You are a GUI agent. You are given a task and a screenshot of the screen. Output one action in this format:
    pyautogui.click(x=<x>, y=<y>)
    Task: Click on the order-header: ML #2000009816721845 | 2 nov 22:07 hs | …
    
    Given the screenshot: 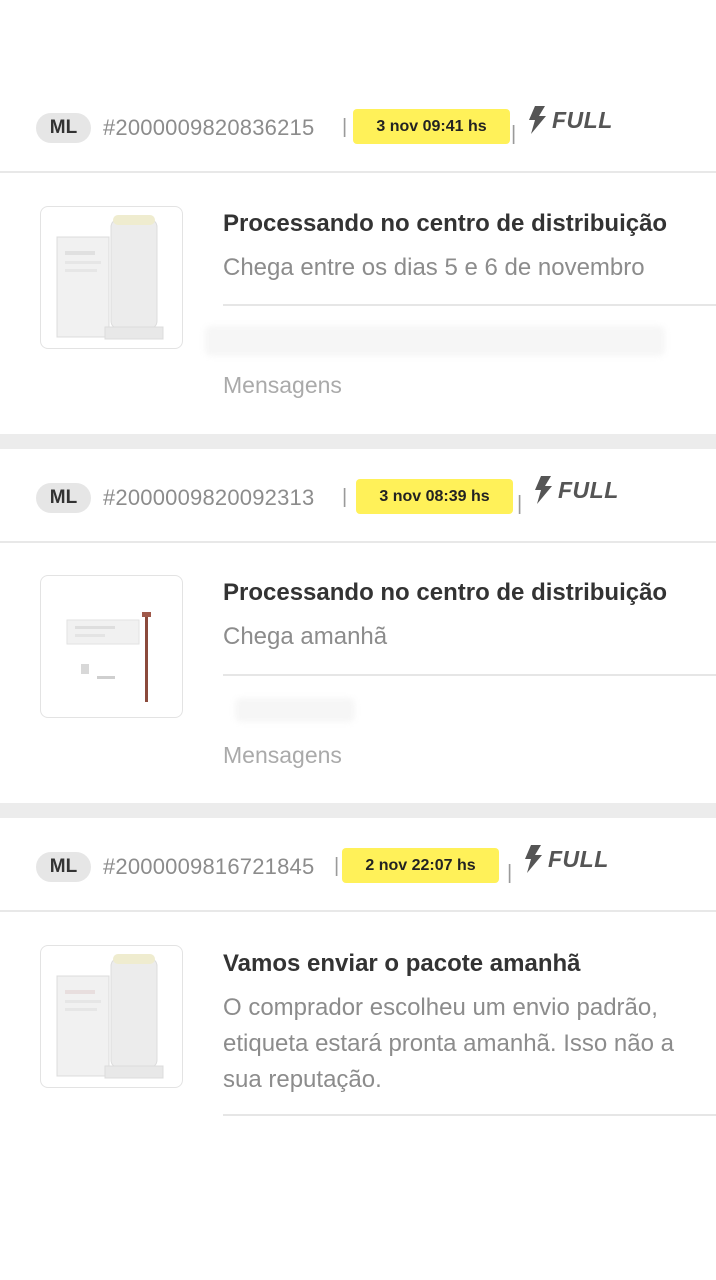 What is the action you would take?
    pyautogui.click(x=358, y=878)
    